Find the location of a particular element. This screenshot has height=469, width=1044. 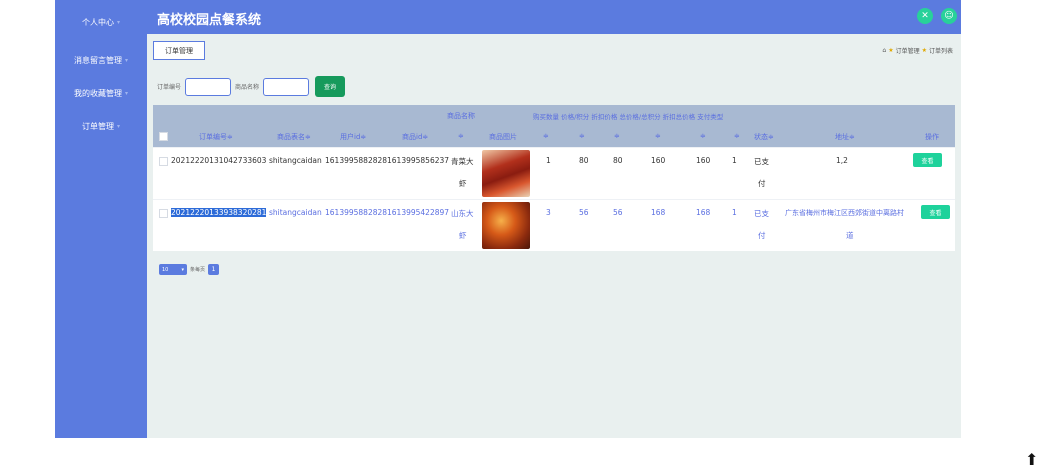

header-product-name: 商品名称 is located at coordinates (461, 116).